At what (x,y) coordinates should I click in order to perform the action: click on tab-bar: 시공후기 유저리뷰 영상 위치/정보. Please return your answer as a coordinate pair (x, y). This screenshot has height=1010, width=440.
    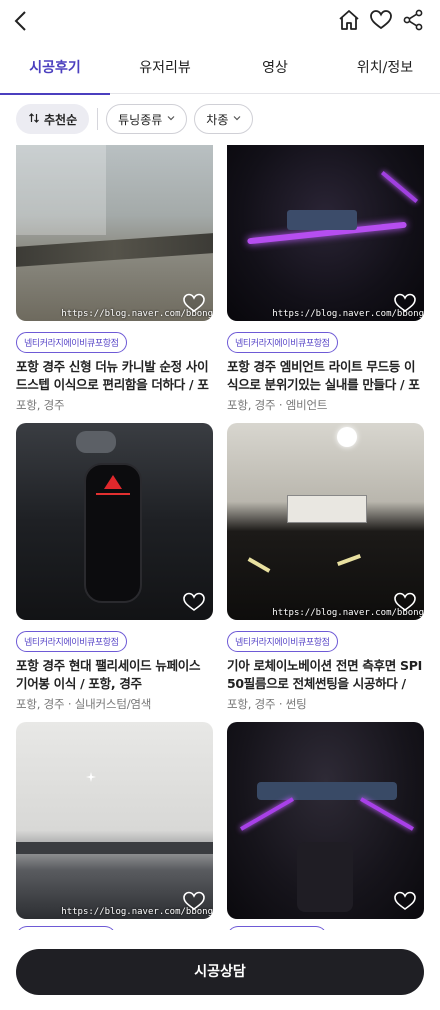
    Looking at the image, I should click on (220, 69).